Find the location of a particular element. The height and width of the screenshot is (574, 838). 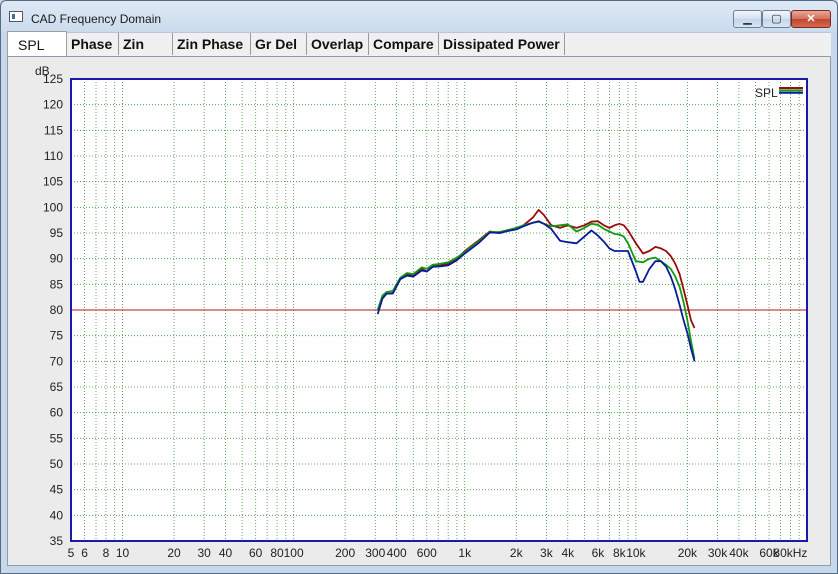

y-tick-label: 80 is located at coordinates (57, 310).